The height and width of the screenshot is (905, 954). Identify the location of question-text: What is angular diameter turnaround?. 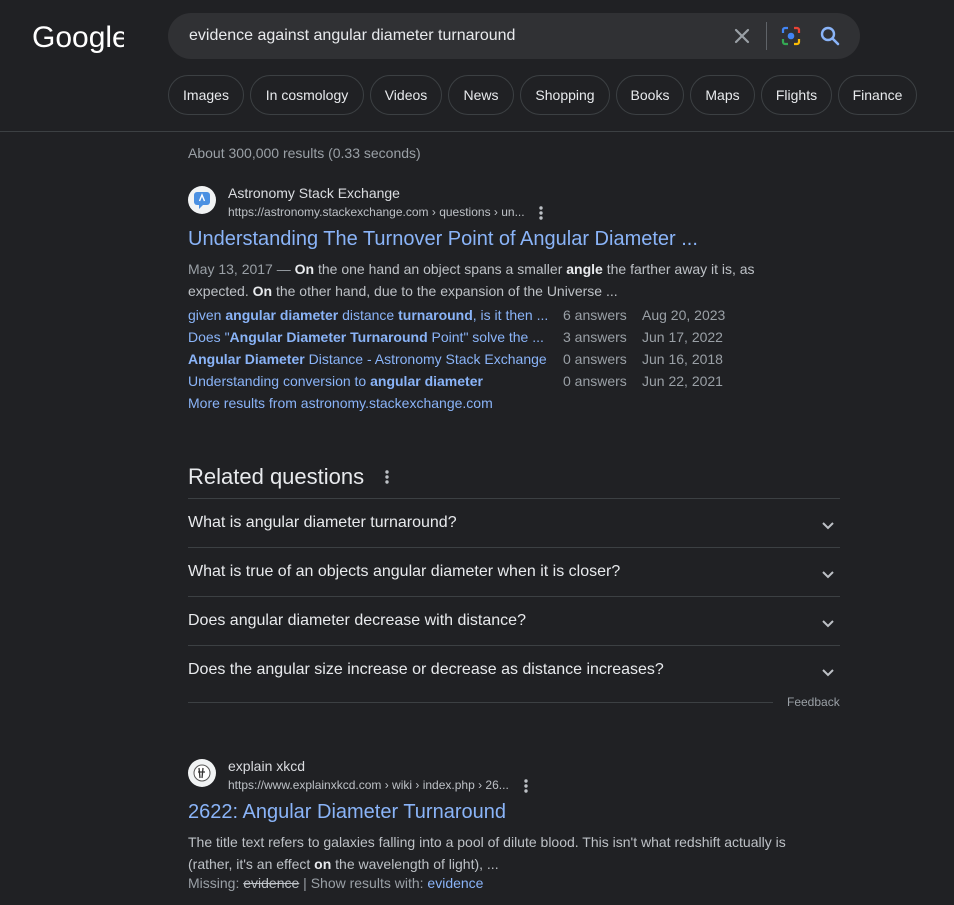
(322, 522).